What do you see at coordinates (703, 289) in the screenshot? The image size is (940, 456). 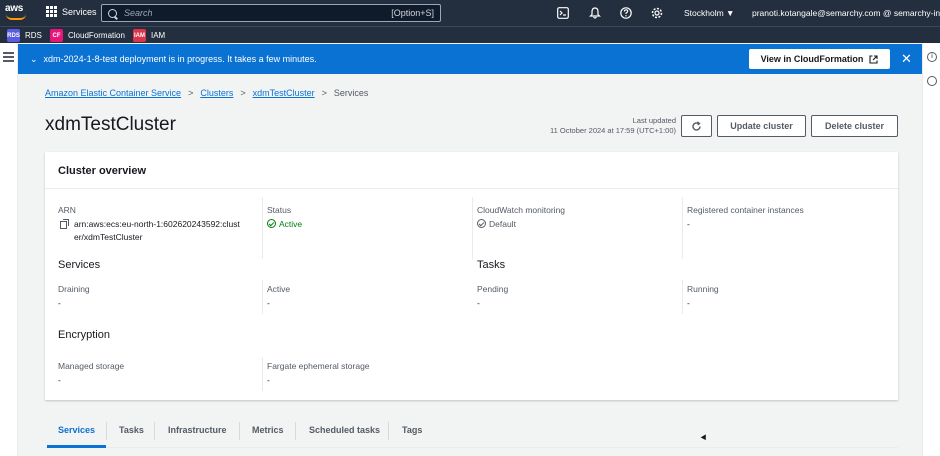 I see `running-label: Running` at bounding box center [703, 289].